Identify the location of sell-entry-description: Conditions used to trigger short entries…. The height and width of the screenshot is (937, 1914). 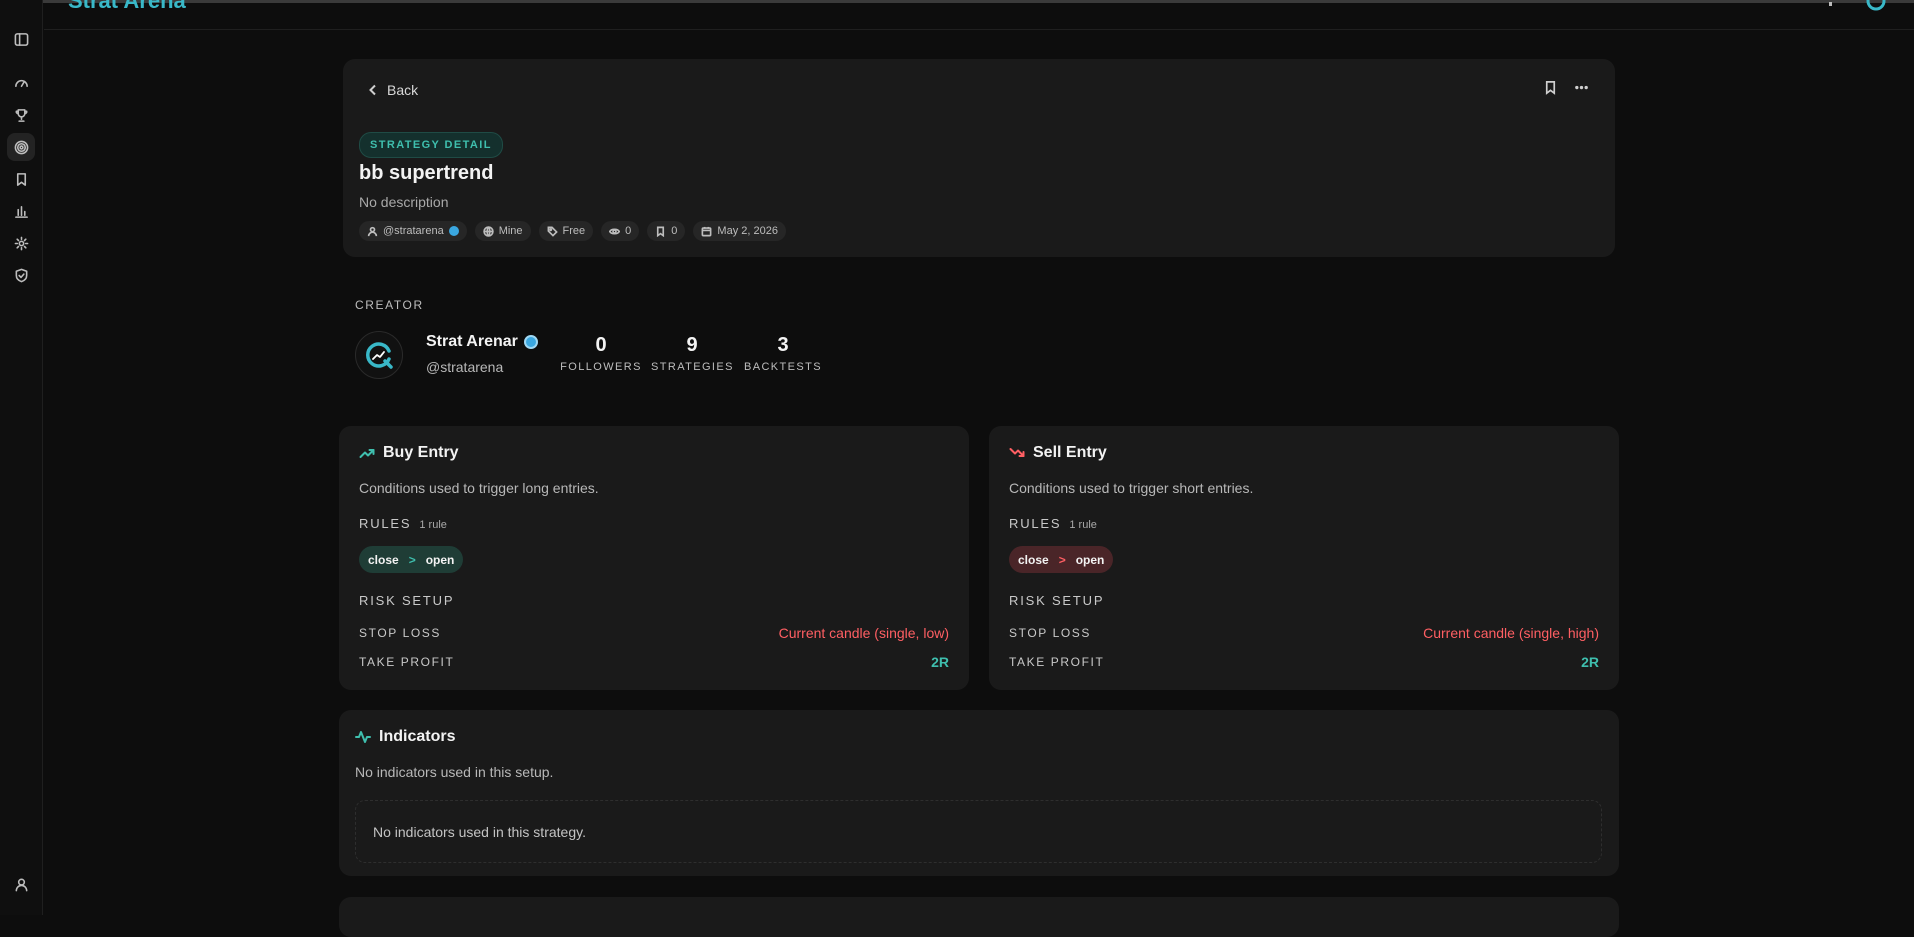
(1131, 488).